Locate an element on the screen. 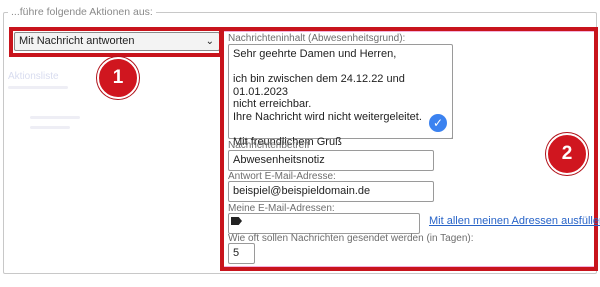  step-badge-2: 2 is located at coordinates (567, 154).